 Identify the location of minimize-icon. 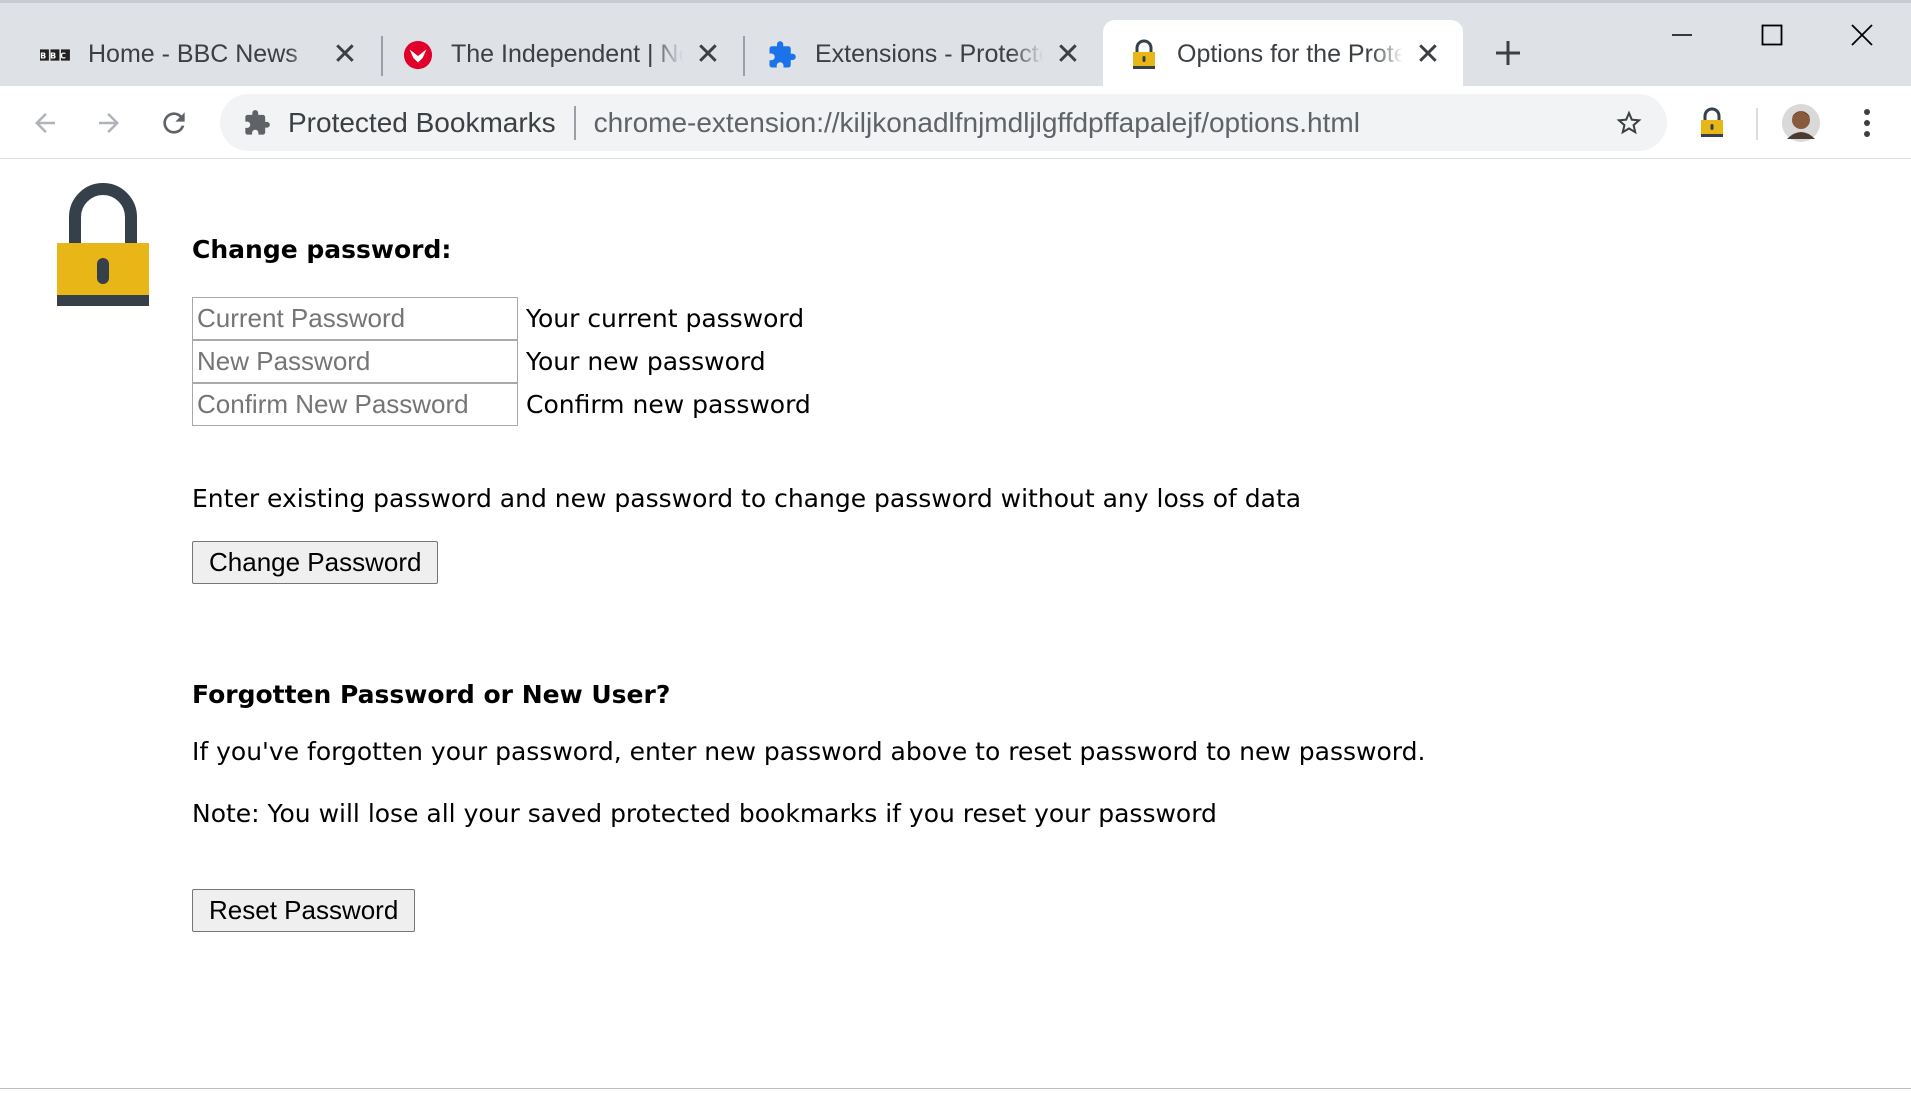
(1682, 35).